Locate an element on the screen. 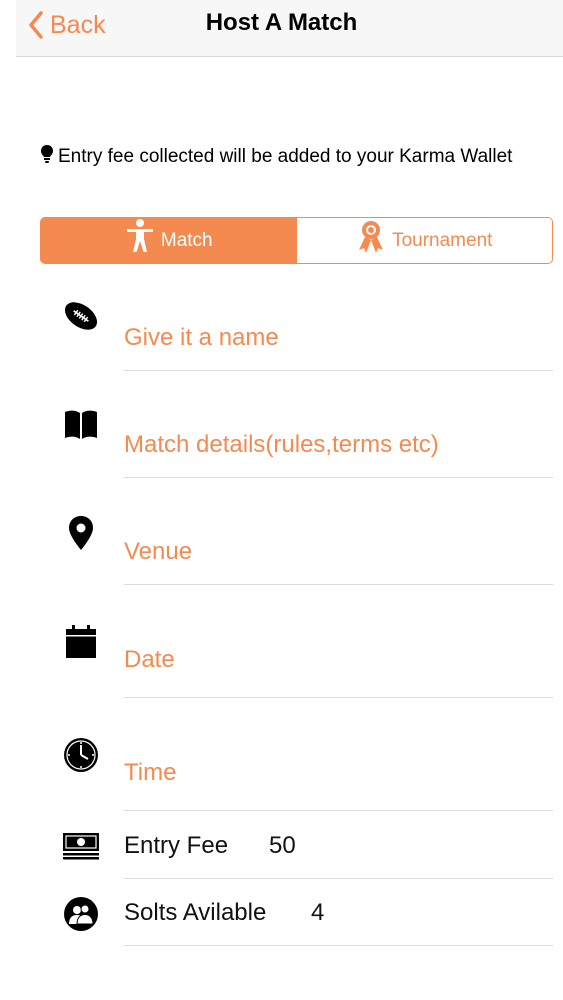 The width and height of the screenshot is (563, 1000). navigation-bar: Back Host A Match is located at coordinates (289, 28).